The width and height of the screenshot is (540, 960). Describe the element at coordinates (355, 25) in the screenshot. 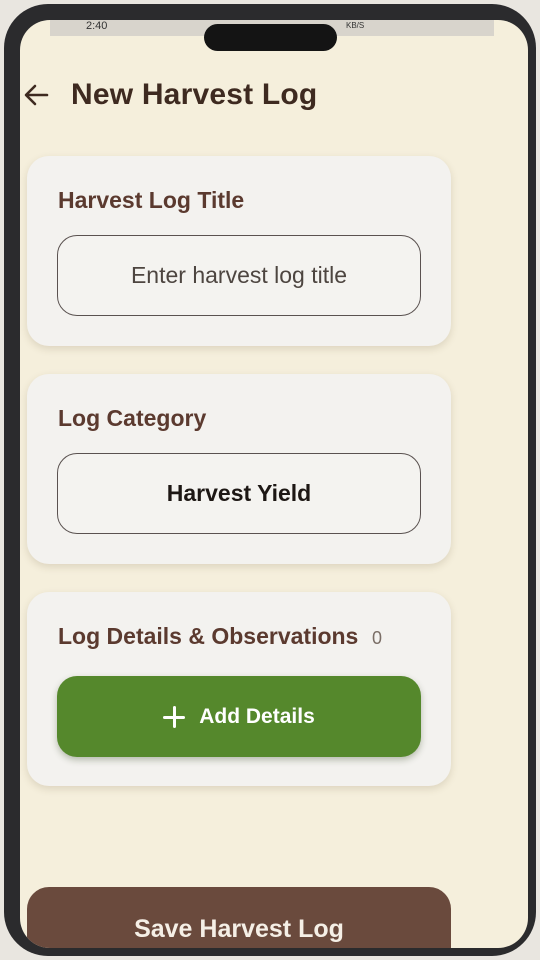

I see `status-net-speed: KB/S` at that location.